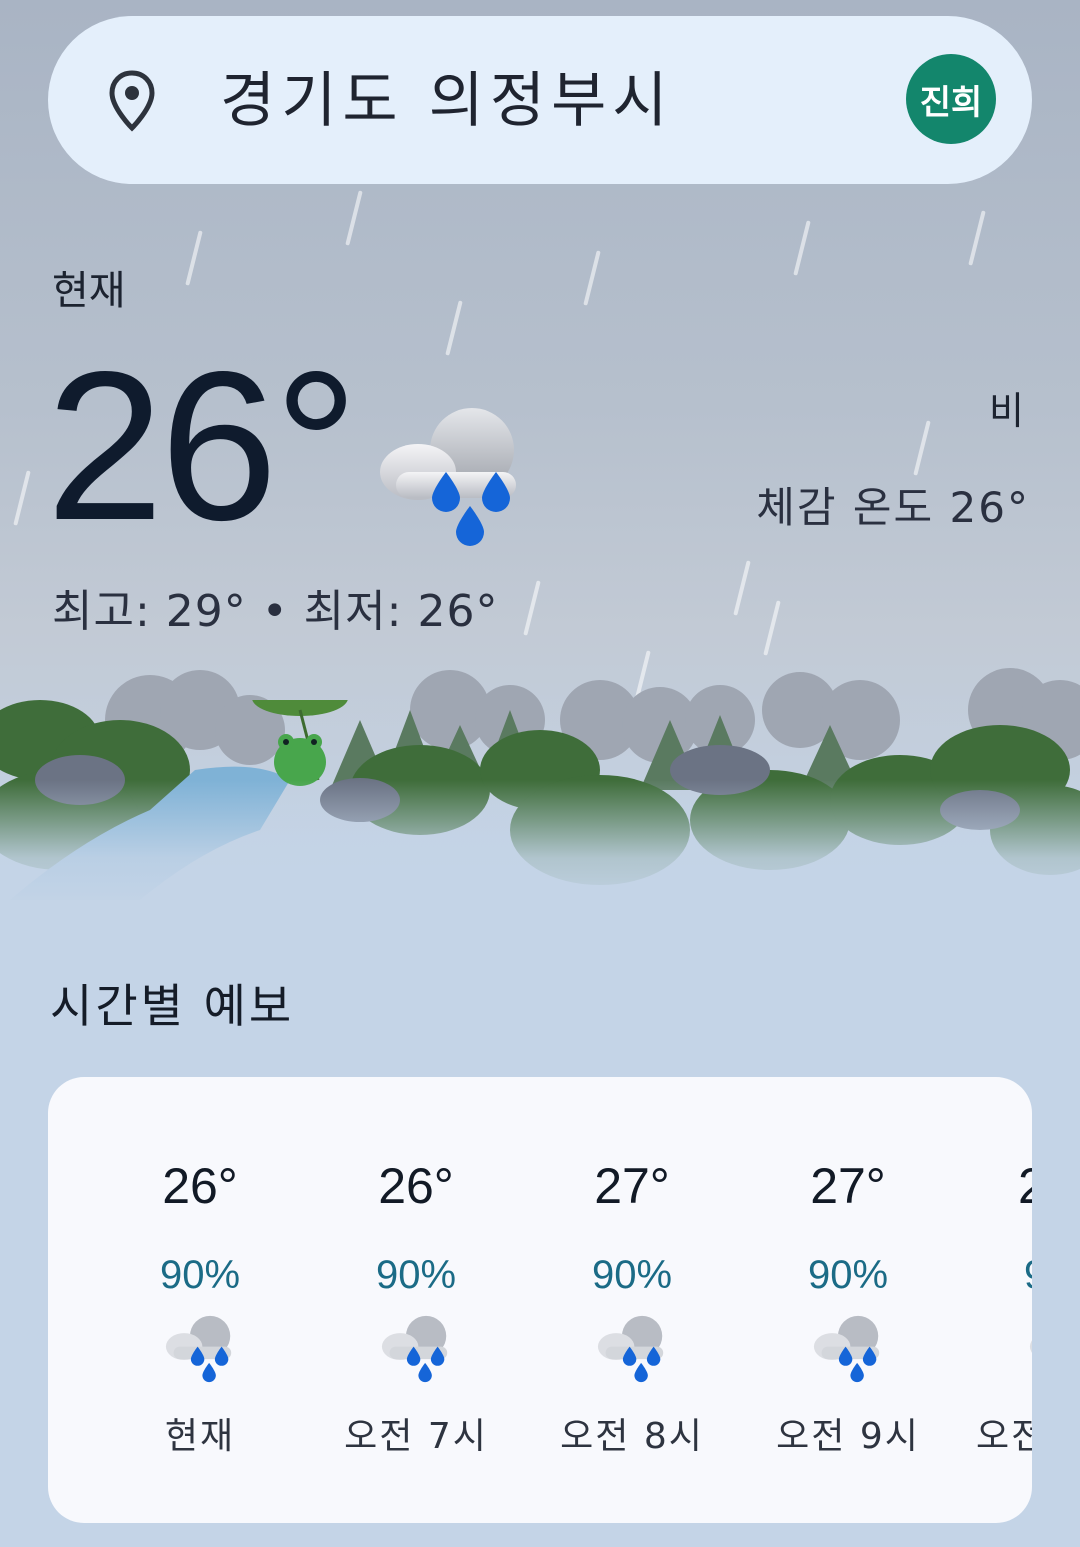 The height and width of the screenshot is (1547, 1080). Describe the element at coordinates (172, 1006) in the screenshot. I see `hourly-forecast-title: 시간별 예보` at that location.